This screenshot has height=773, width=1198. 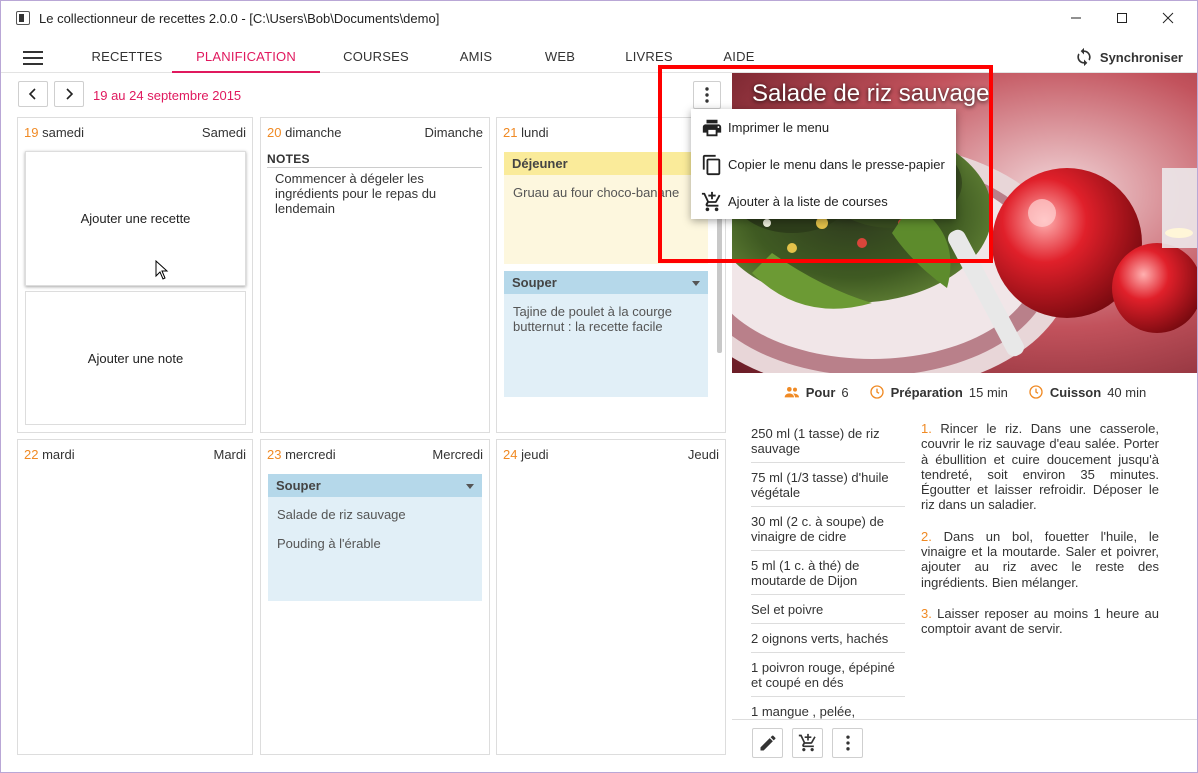 I want to click on chevron-left-icon, so click(x=32, y=94).